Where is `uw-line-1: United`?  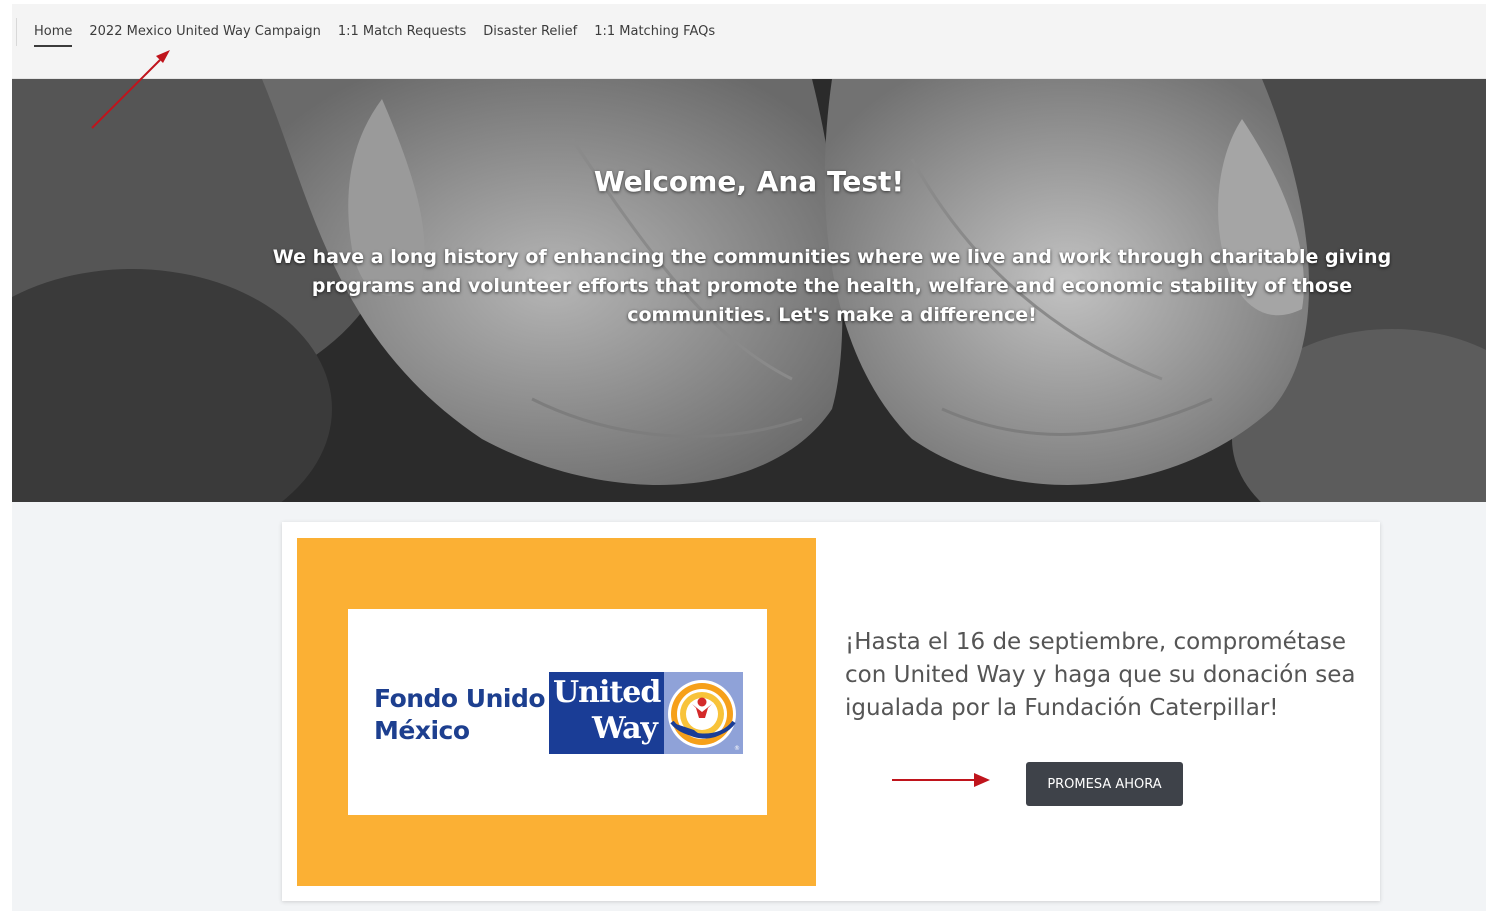
uw-line-1: United is located at coordinates (607, 692).